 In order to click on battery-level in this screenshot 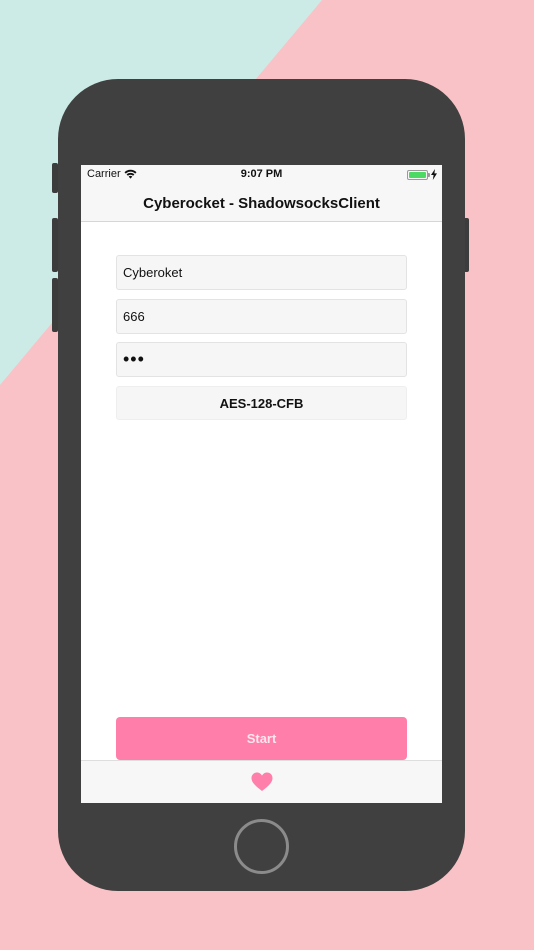, I will do `click(417, 175)`.